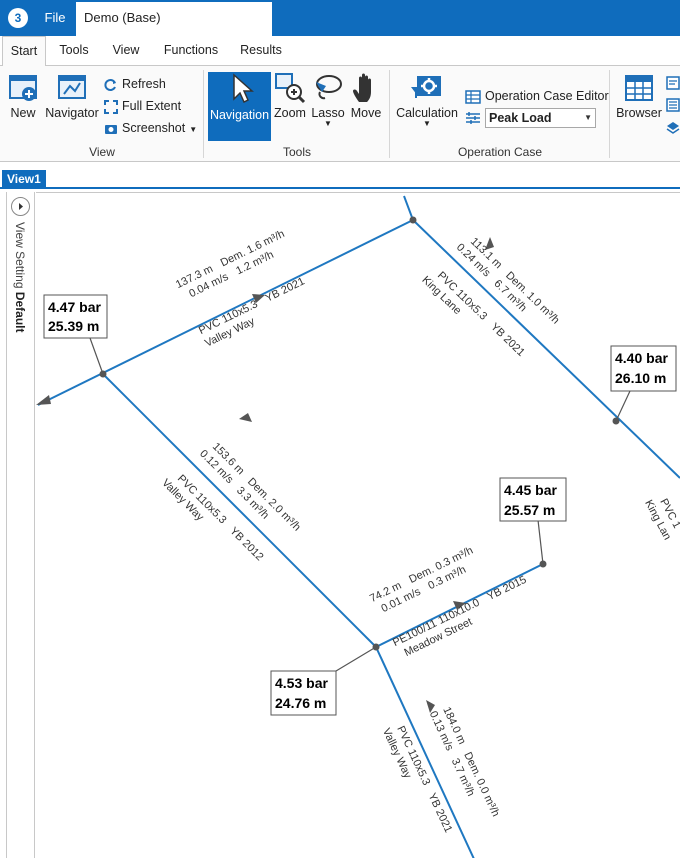 This screenshot has height=858, width=680. I want to click on tab-view: View, so click(126, 51).